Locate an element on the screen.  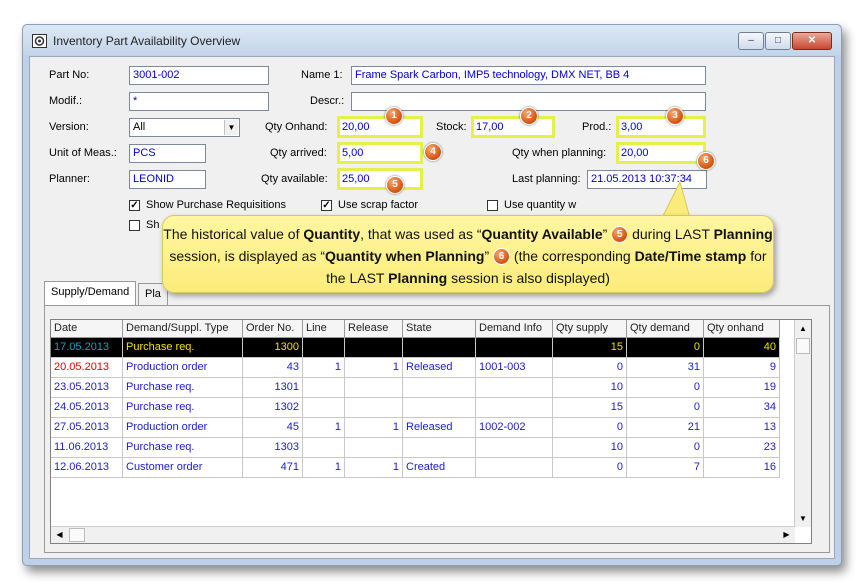
cell-qty-demand: 7 is located at coordinates (665, 468).